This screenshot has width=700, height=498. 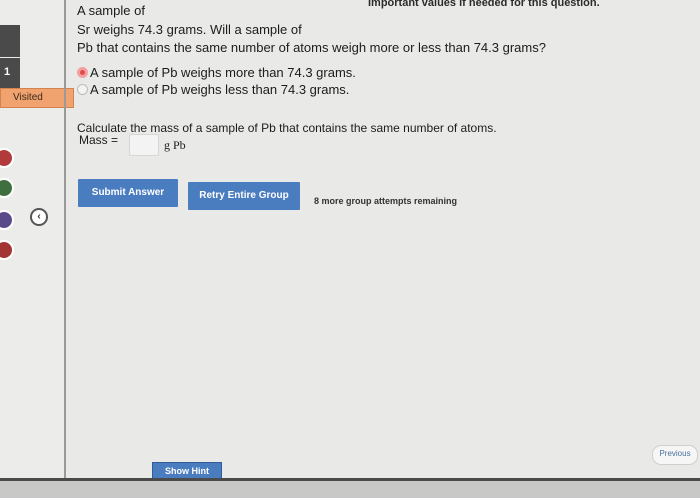 I want to click on sidebar-divider, so click(x=65, y=249).